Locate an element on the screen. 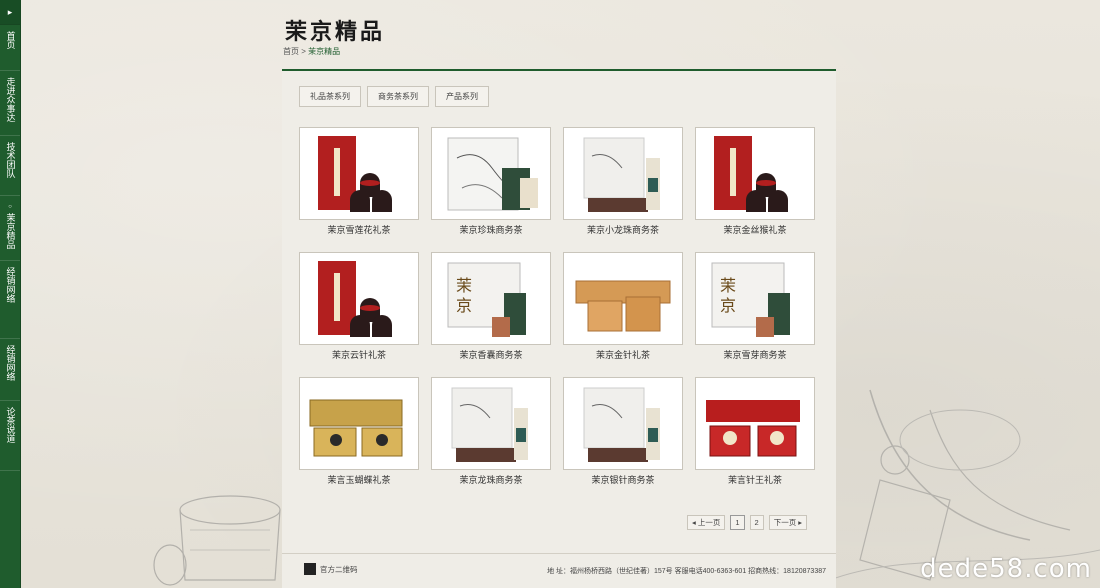  sidebar-item-network: 经销网络 is located at coordinates (10, 300).